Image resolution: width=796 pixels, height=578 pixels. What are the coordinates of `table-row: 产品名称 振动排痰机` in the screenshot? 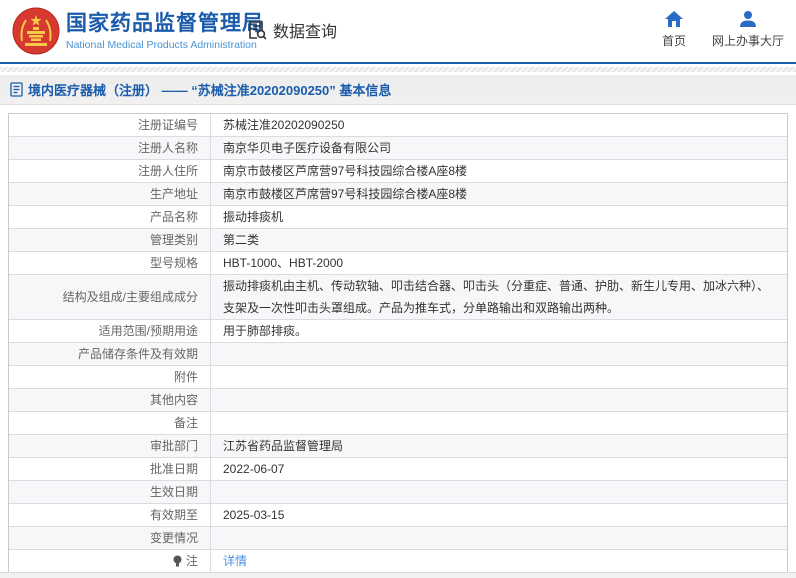 It's located at (398, 217).